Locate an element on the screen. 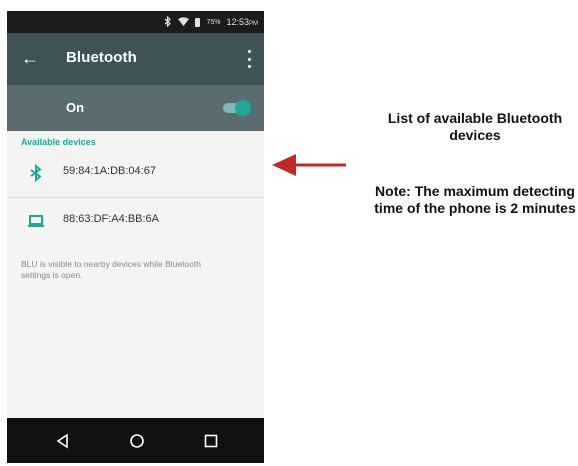 This screenshot has width=578, height=466. clock-time: 12:53 is located at coordinates (237, 22).